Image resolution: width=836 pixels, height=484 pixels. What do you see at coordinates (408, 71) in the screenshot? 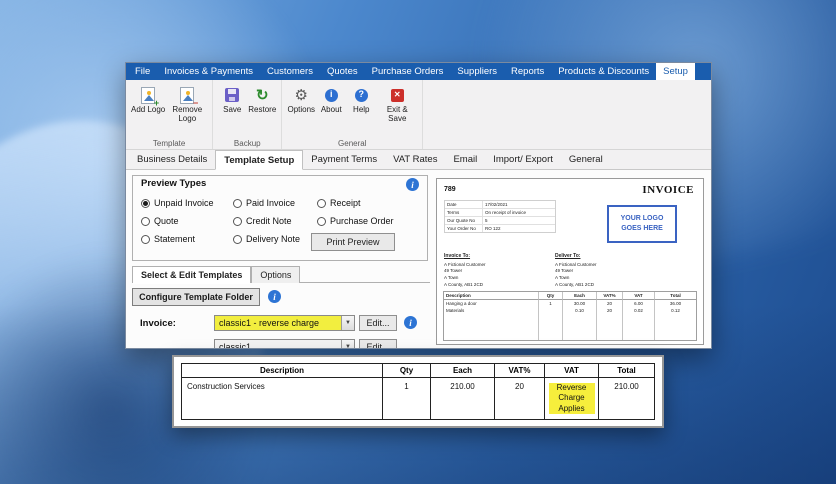
I see `menu-purchase-orders: Purchase Orders` at bounding box center [408, 71].